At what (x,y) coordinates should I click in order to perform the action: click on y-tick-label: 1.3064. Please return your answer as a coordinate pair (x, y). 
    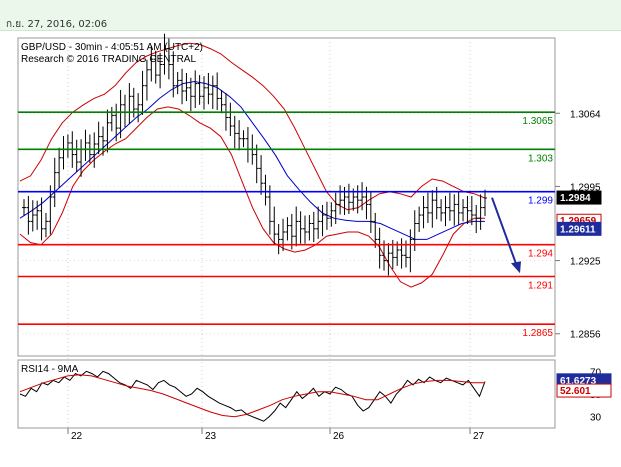
    Looking at the image, I should click on (585, 114).